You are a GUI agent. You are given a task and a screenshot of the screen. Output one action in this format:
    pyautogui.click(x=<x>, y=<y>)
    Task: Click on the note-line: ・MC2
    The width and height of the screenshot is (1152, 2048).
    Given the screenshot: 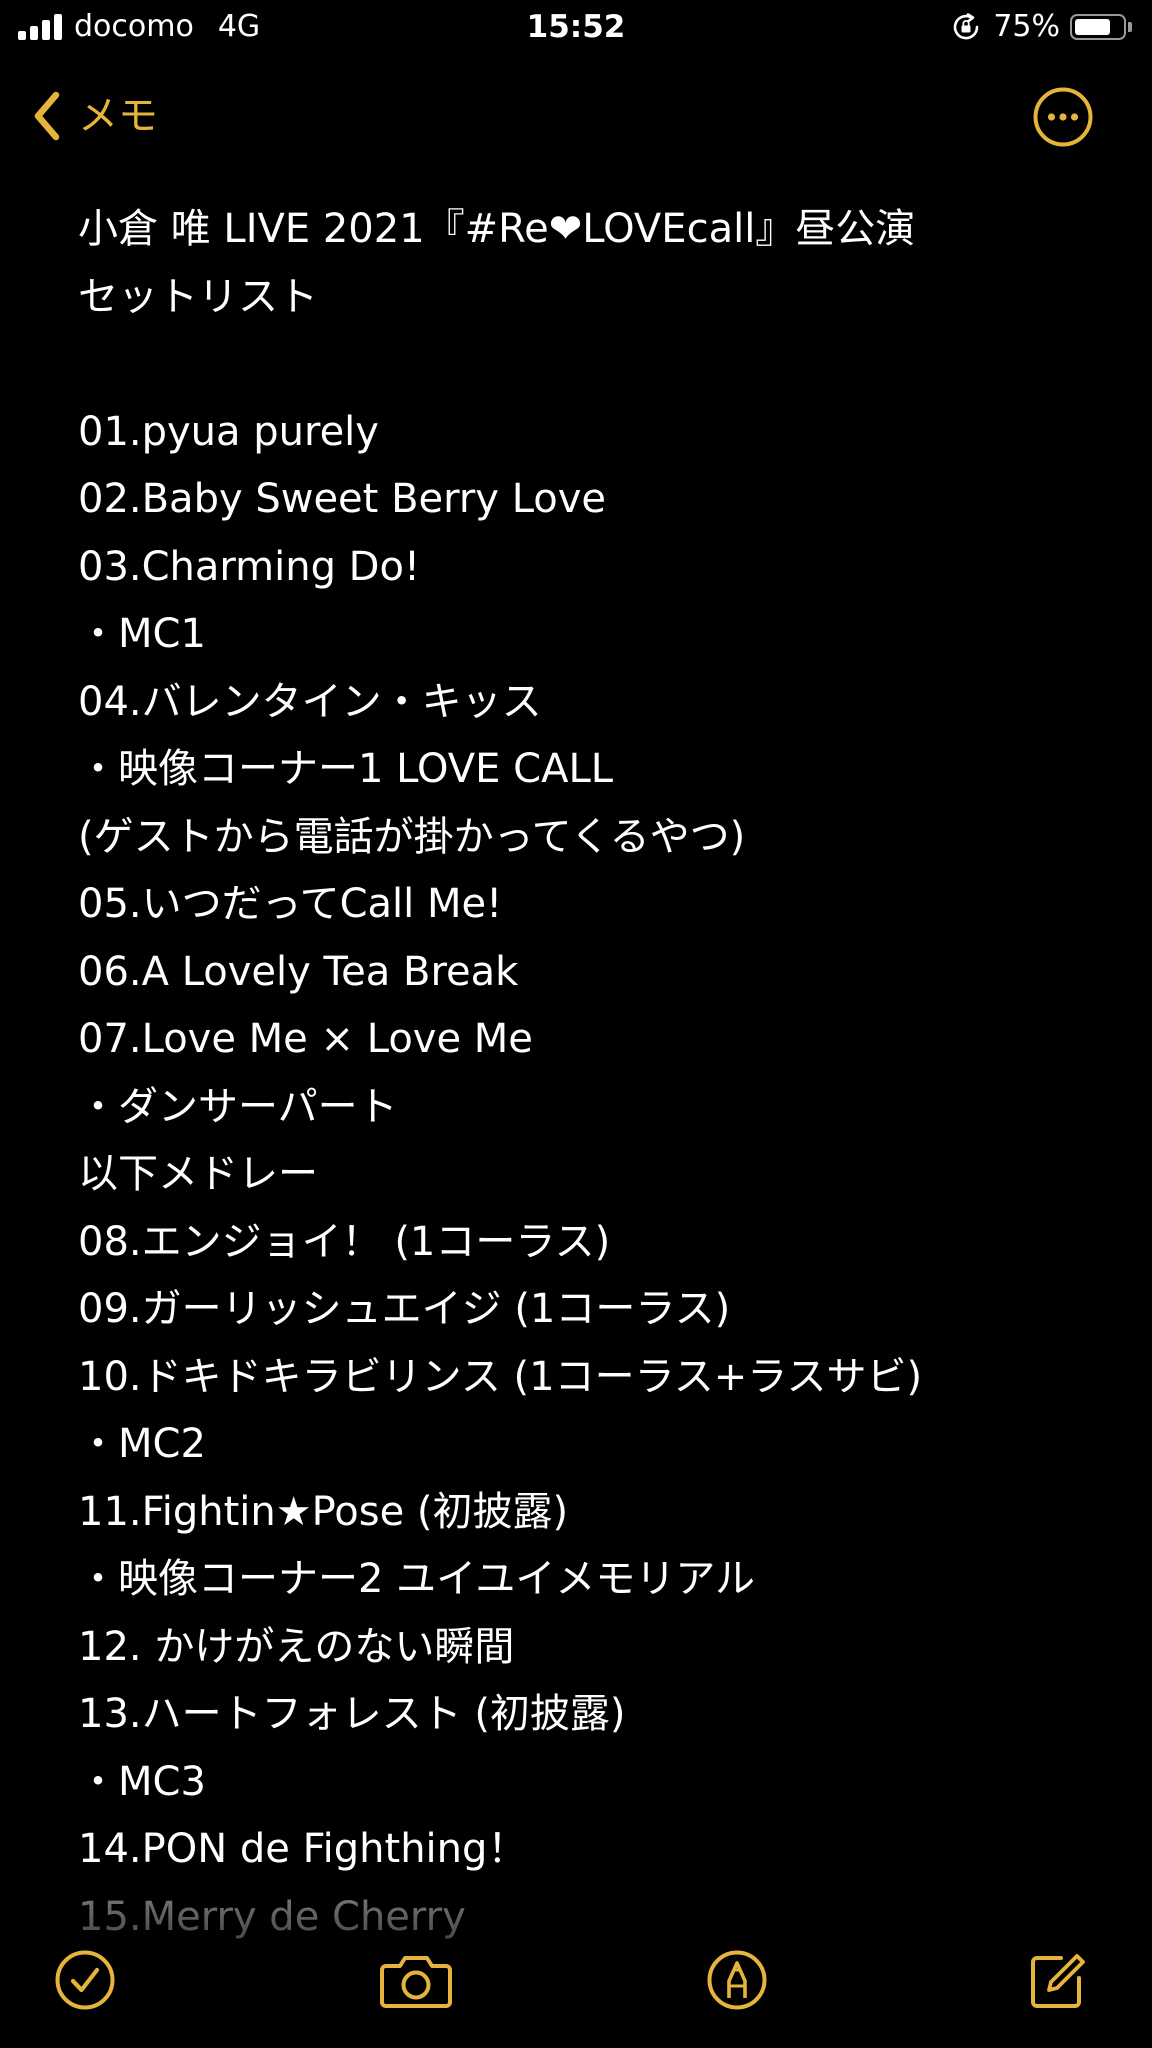 What is the action you would take?
    pyautogui.click(x=142, y=1444)
    